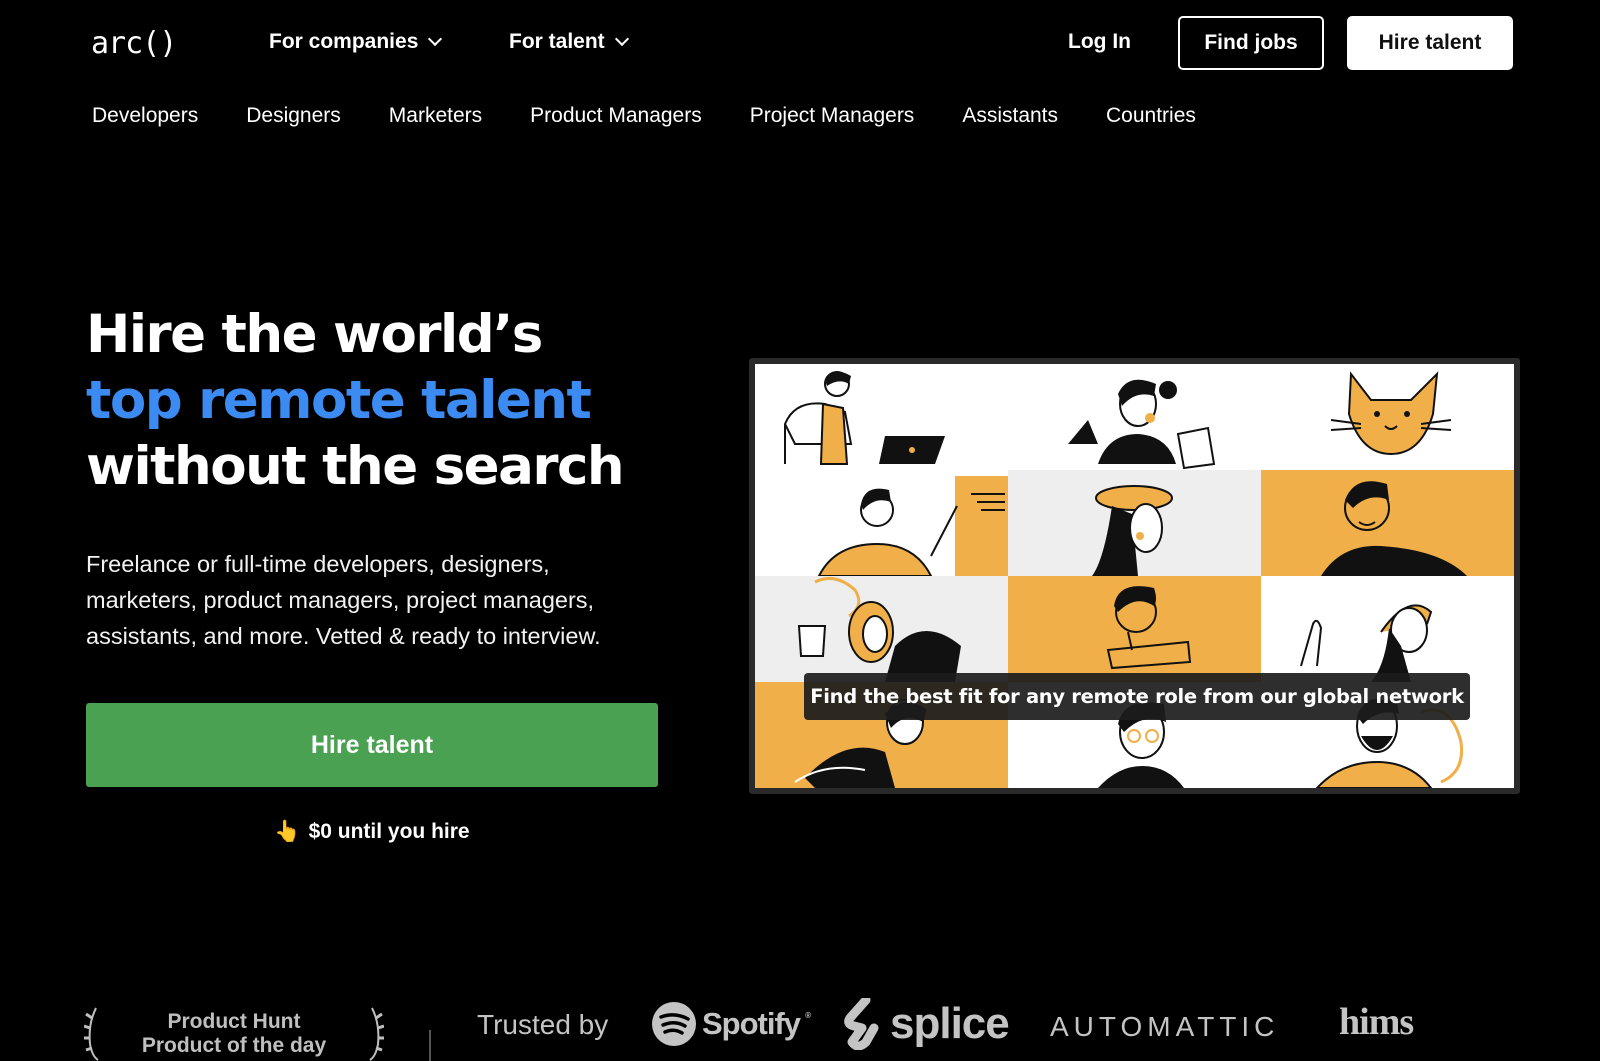 Image resolution: width=1600 pixels, height=1061 pixels. What do you see at coordinates (950, 1023) in the screenshot?
I see `splice-wordmark: splice` at bounding box center [950, 1023].